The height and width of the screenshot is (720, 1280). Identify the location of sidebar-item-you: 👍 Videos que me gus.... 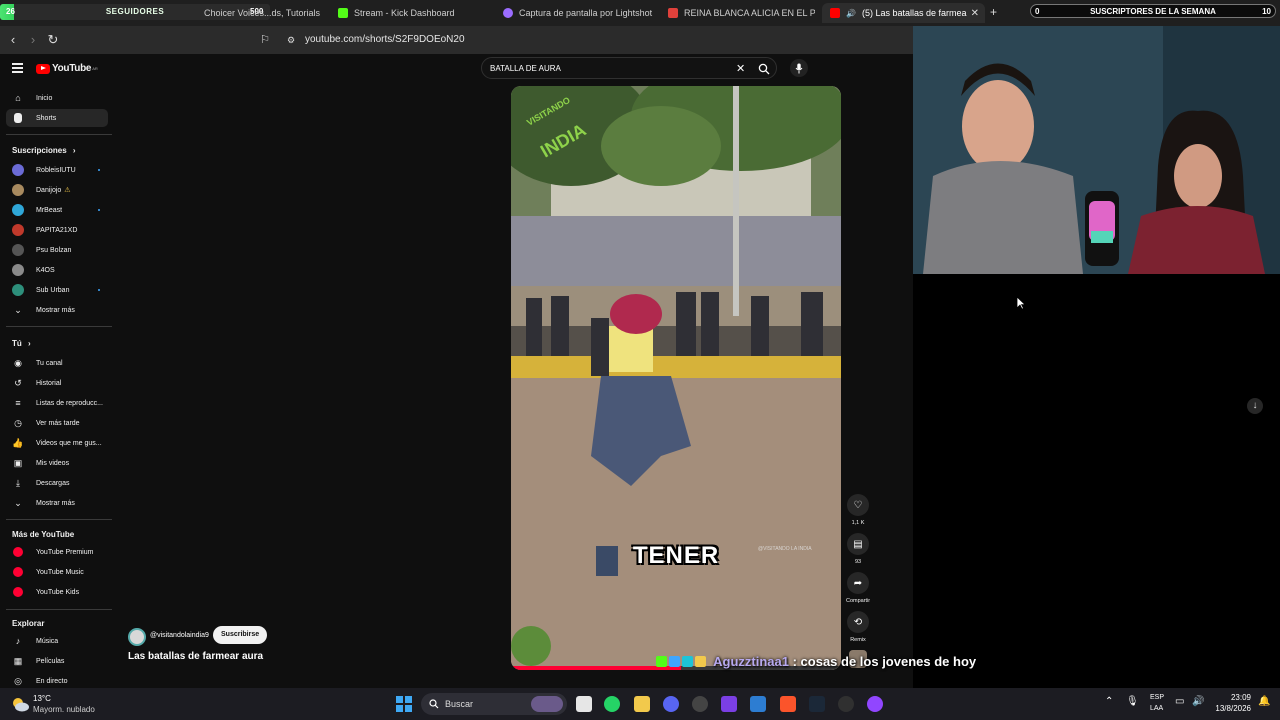
(57, 443).